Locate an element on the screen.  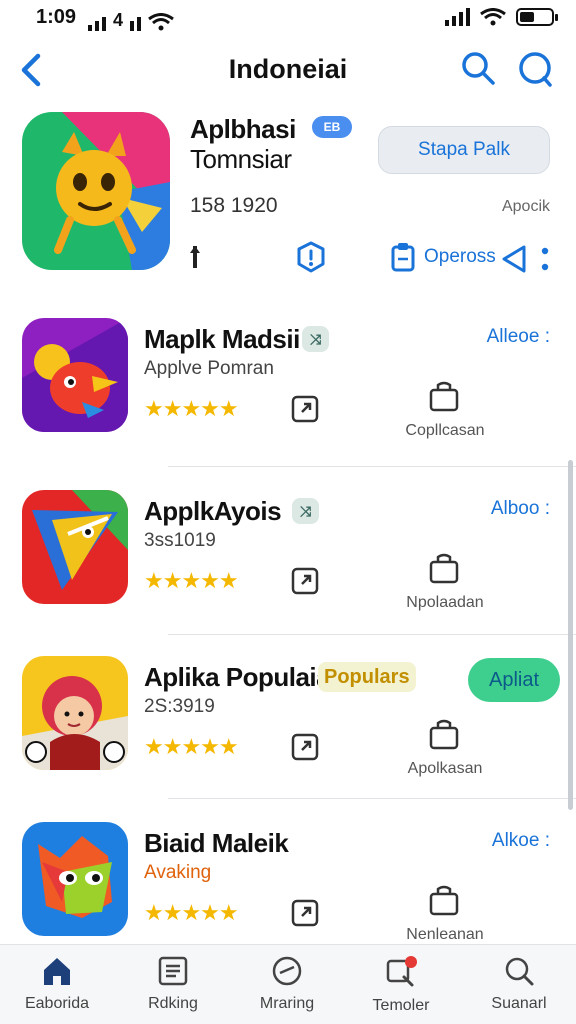
tab-discover: Mraring is located at coordinates (287, 984).